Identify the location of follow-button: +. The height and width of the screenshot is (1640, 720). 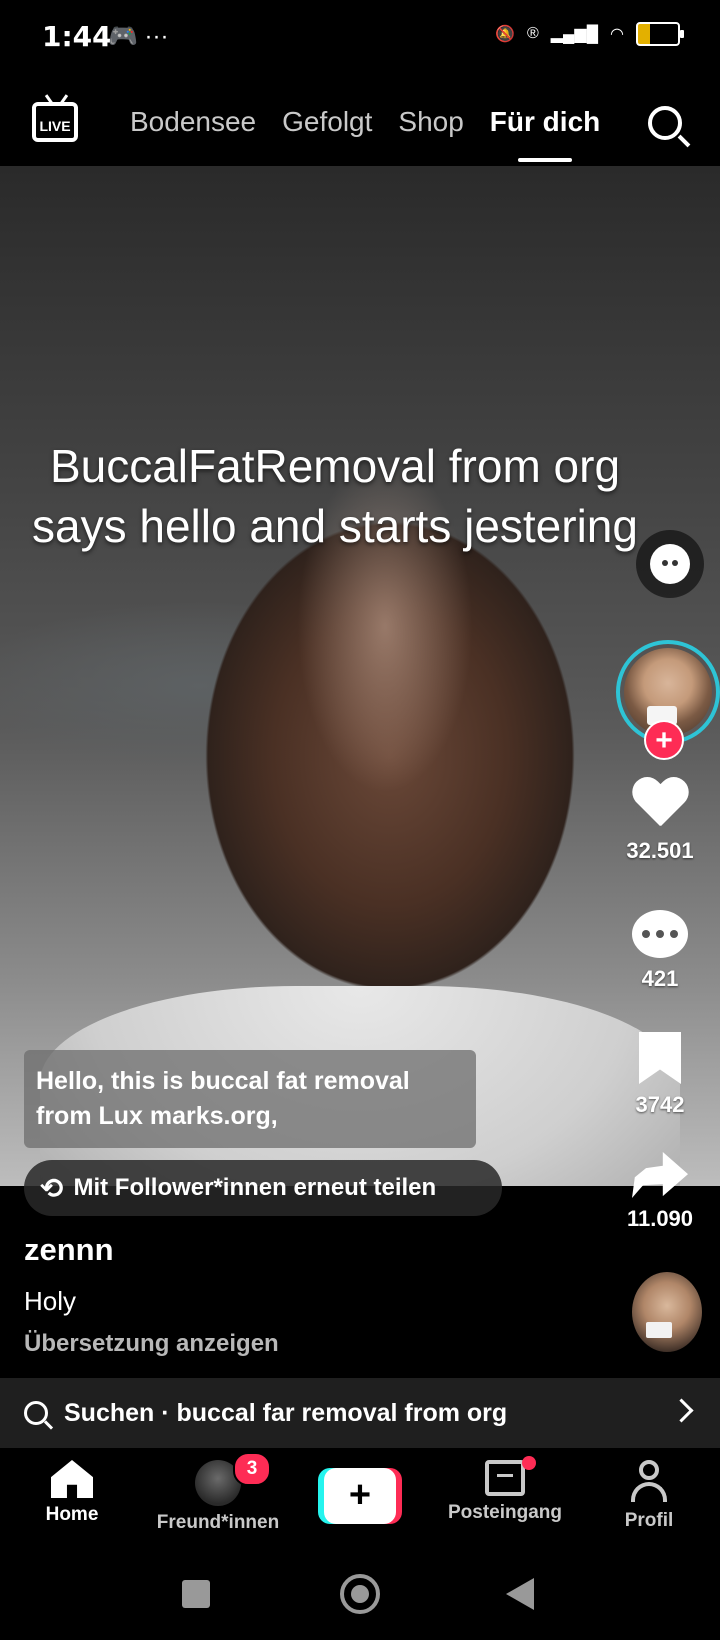
(664, 740).